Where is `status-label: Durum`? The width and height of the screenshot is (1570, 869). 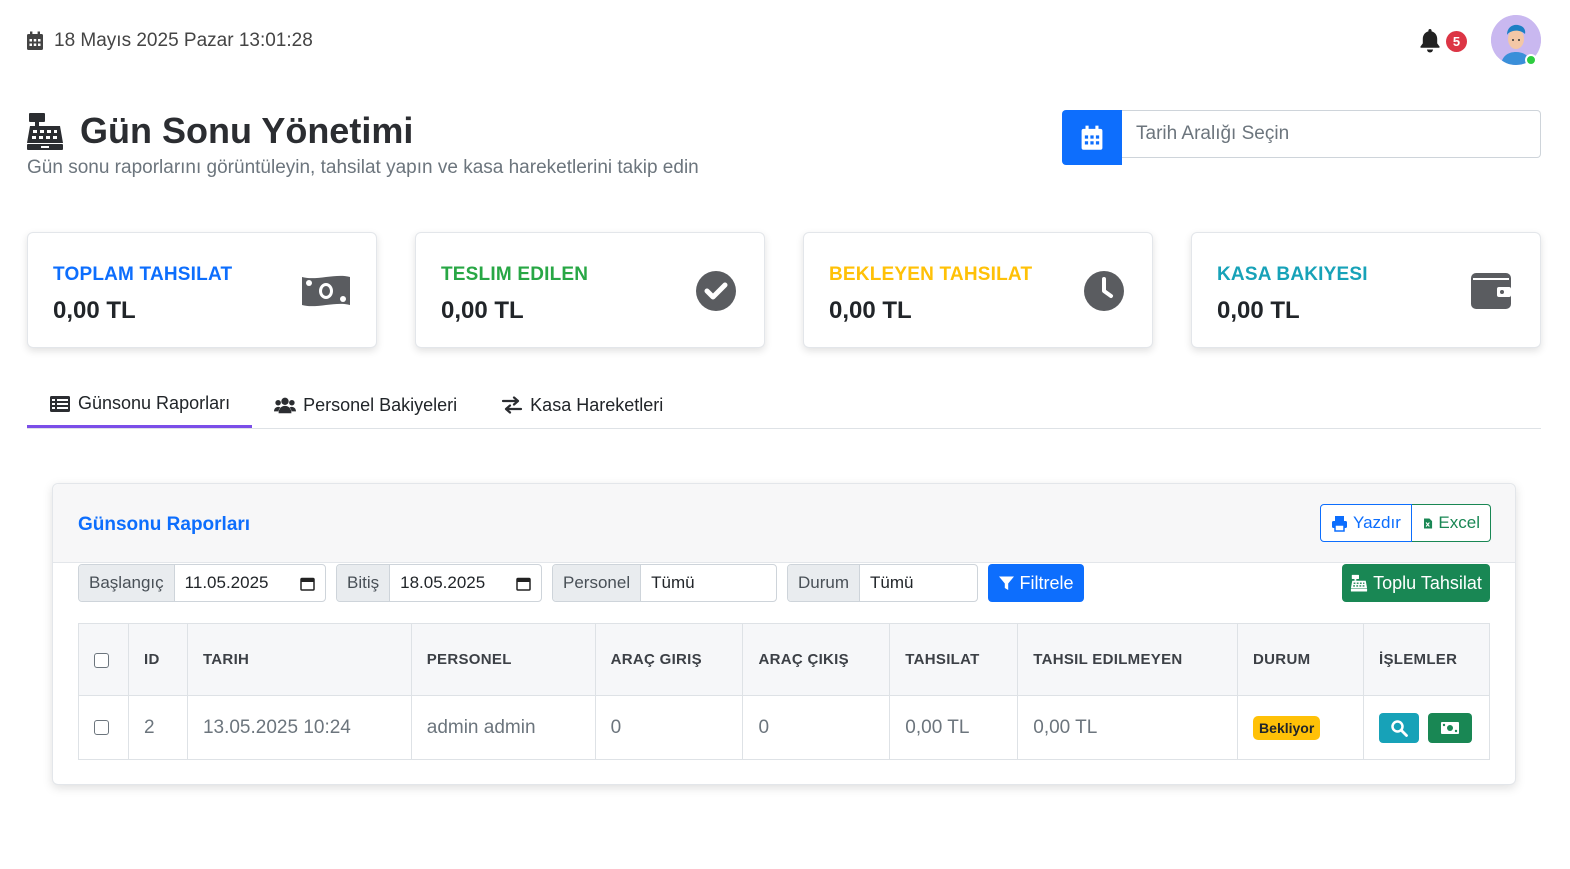
status-label: Durum is located at coordinates (824, 583).